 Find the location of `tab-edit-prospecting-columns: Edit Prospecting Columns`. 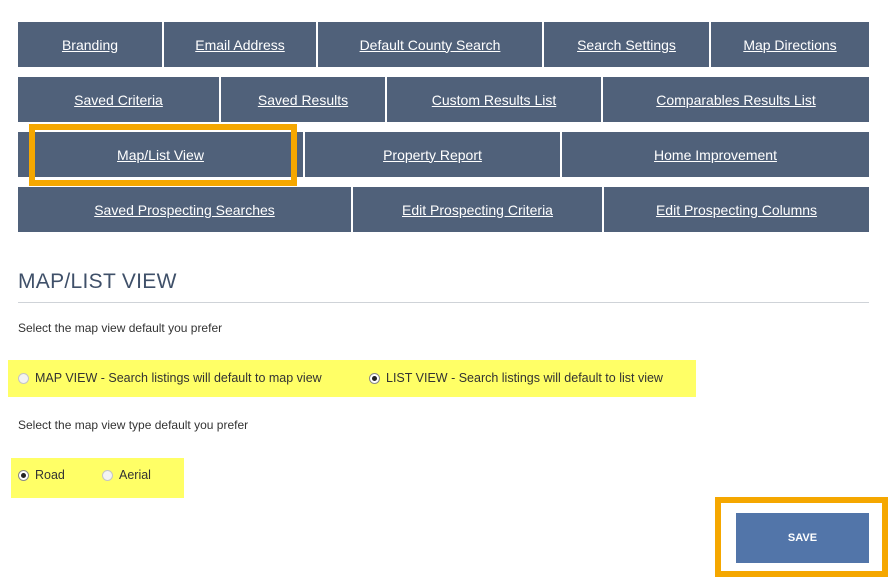

tab-edit-prospecting-columns: Edit Prospecting Columns is located at coordinates (736, 209).